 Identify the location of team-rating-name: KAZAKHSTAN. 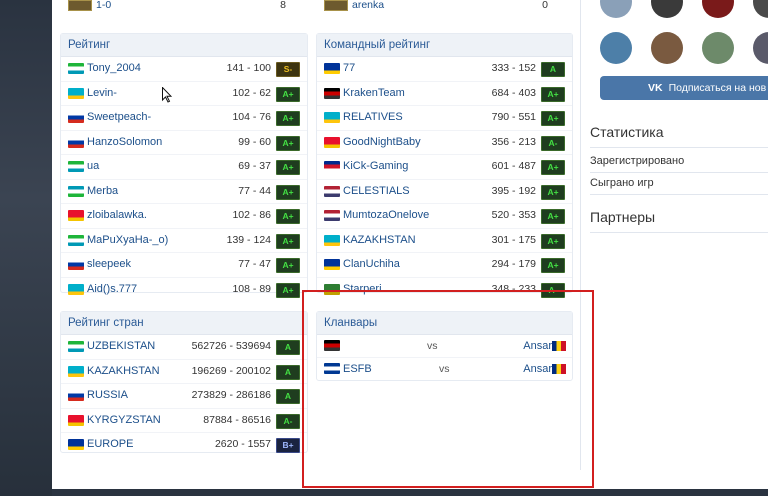
(379, 241).